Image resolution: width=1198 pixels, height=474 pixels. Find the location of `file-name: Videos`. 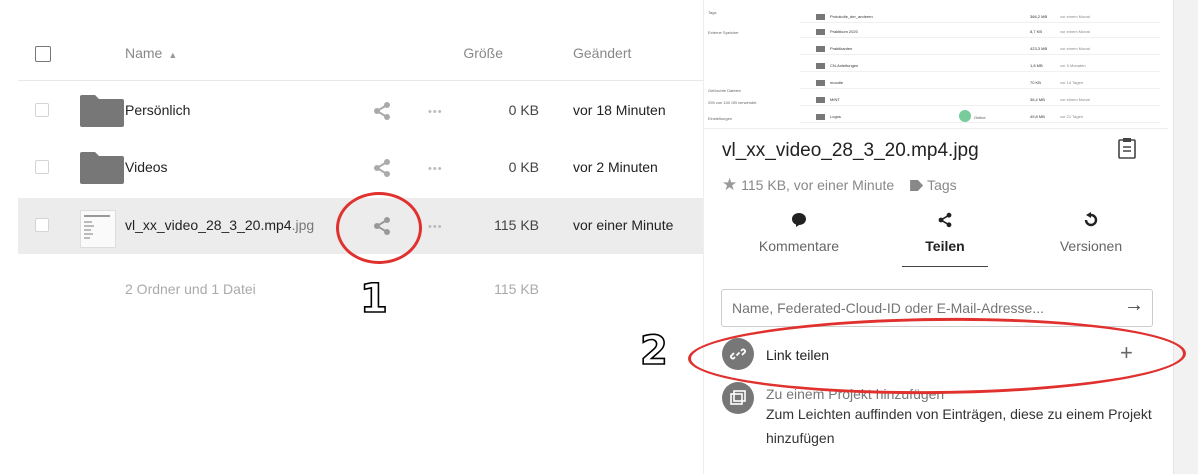

file-name: Videos is located at coordinates (146, 167).